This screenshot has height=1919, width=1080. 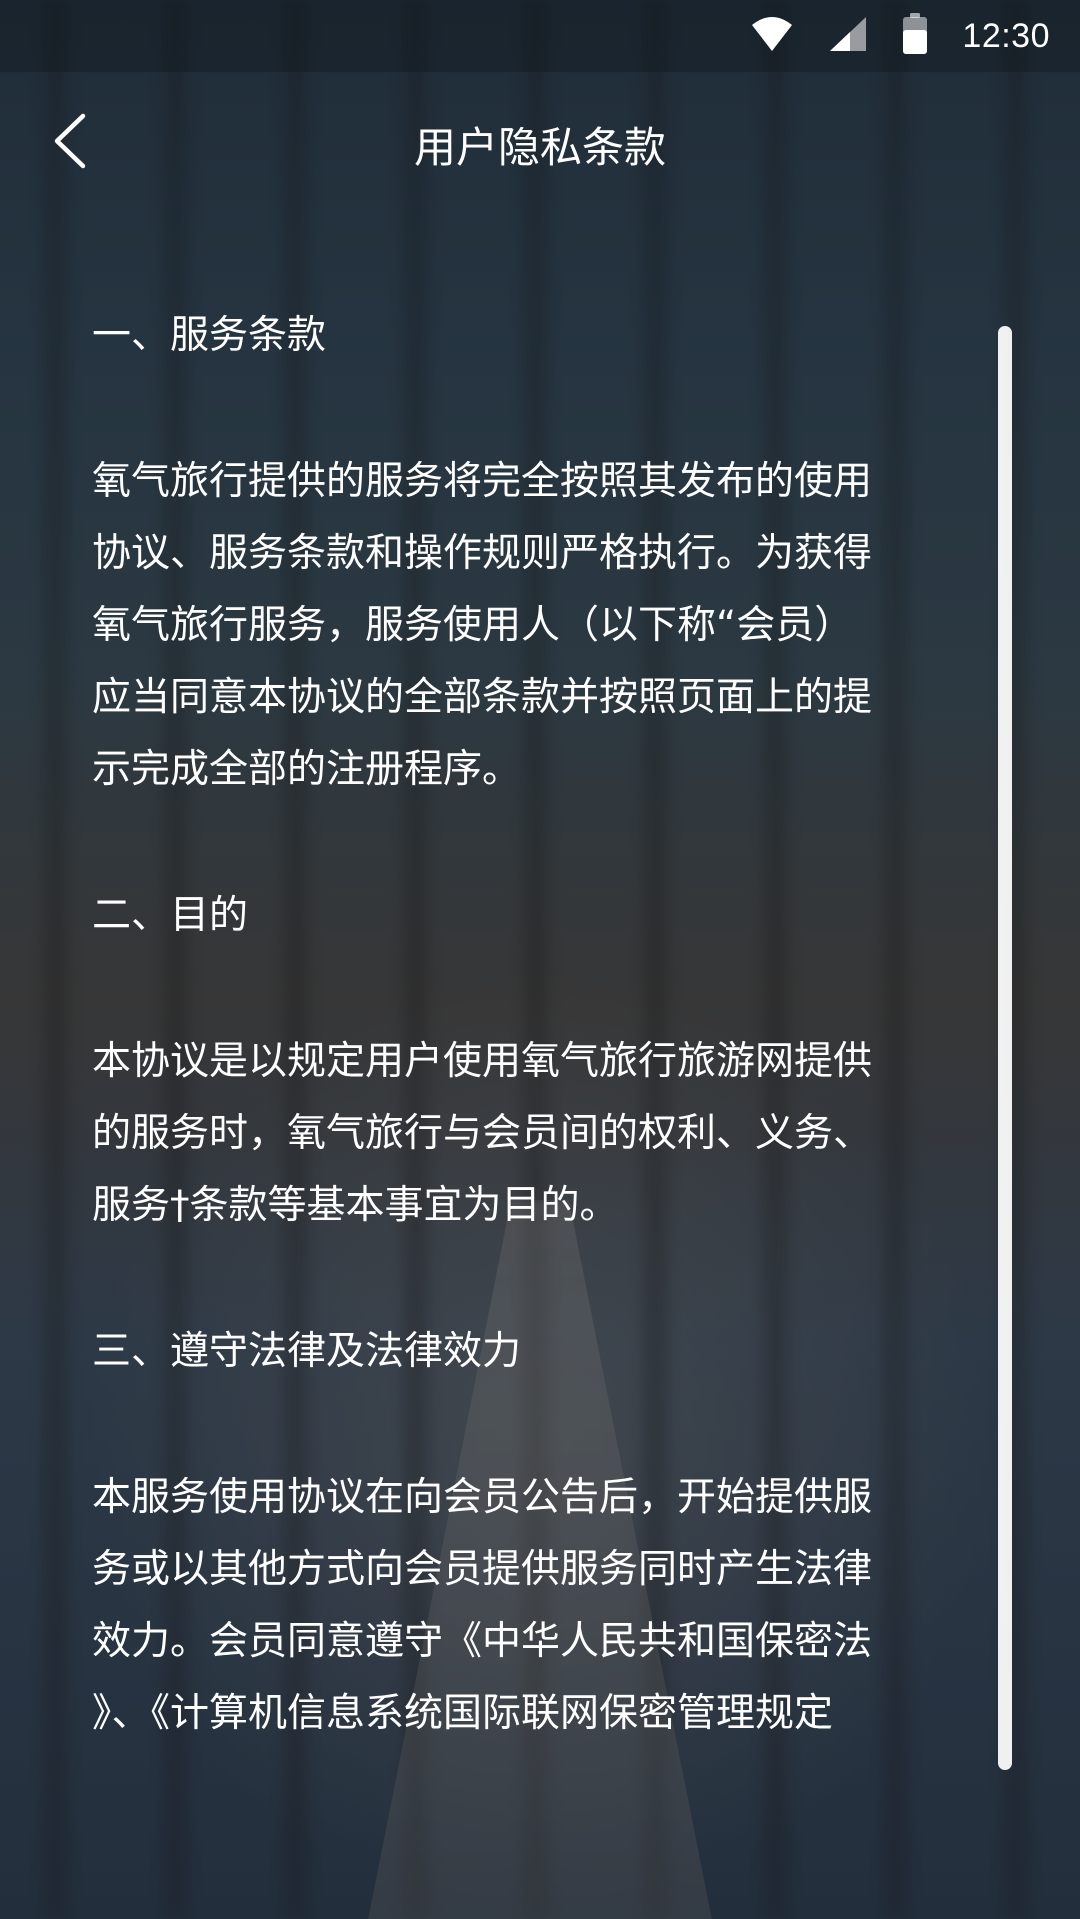 What do you see at coordinates (482, 697) in the screenshot?
I see `paragraph-line: 应当同意本协议的全部条款并按照页面上的提` at bounding box center [482, 697].